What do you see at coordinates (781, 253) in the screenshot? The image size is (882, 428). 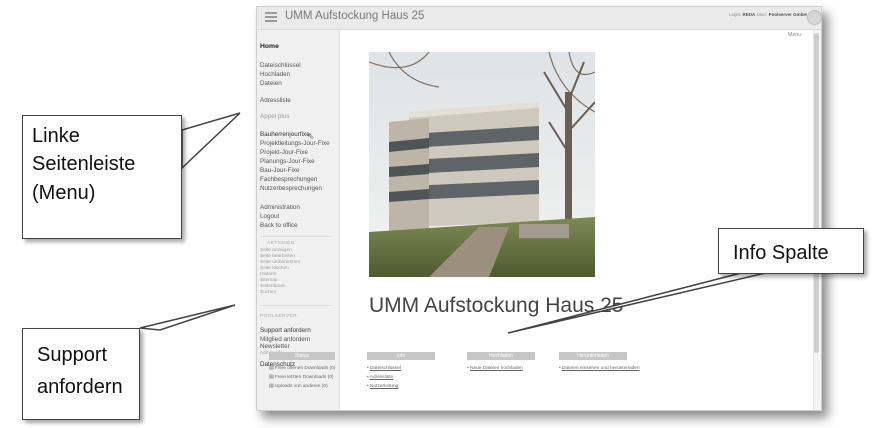 I see `info-callout-label: Info Spalte` at bounding box center [781, 253].